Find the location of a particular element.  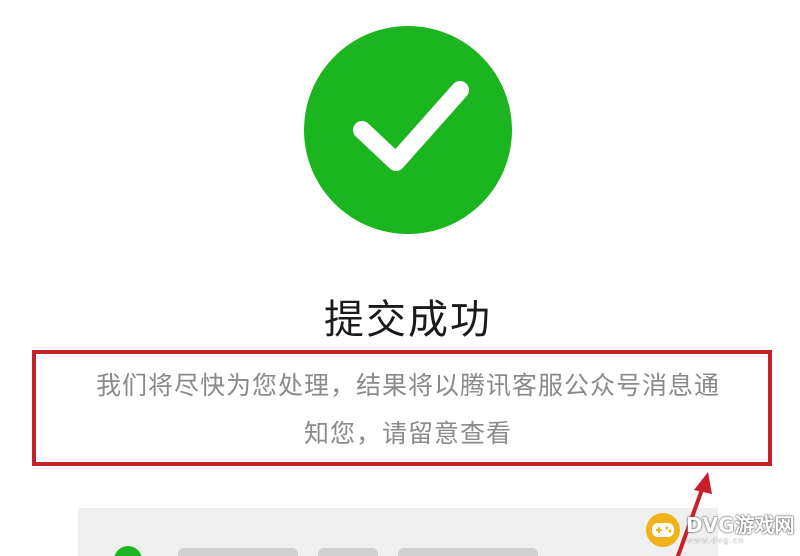

watermark-main-text: DVG游戏网 is located at coordinates (740, 525).